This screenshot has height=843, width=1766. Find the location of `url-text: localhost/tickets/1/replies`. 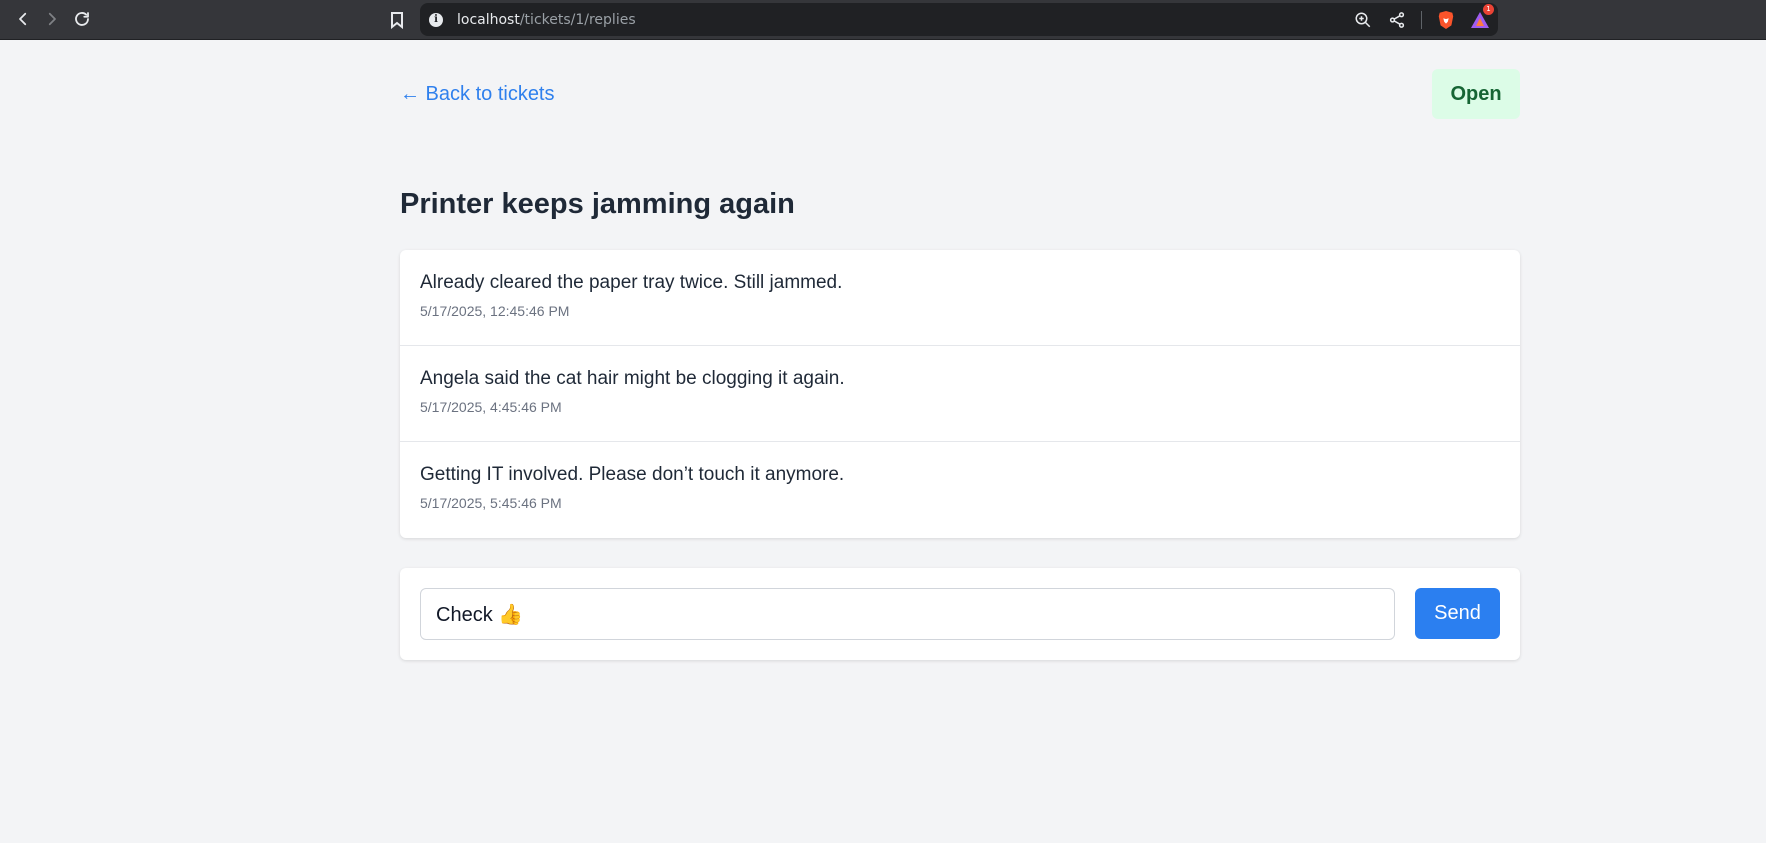

url-text: localhost/tickets/1/replies is located at coordinates (546, 20).